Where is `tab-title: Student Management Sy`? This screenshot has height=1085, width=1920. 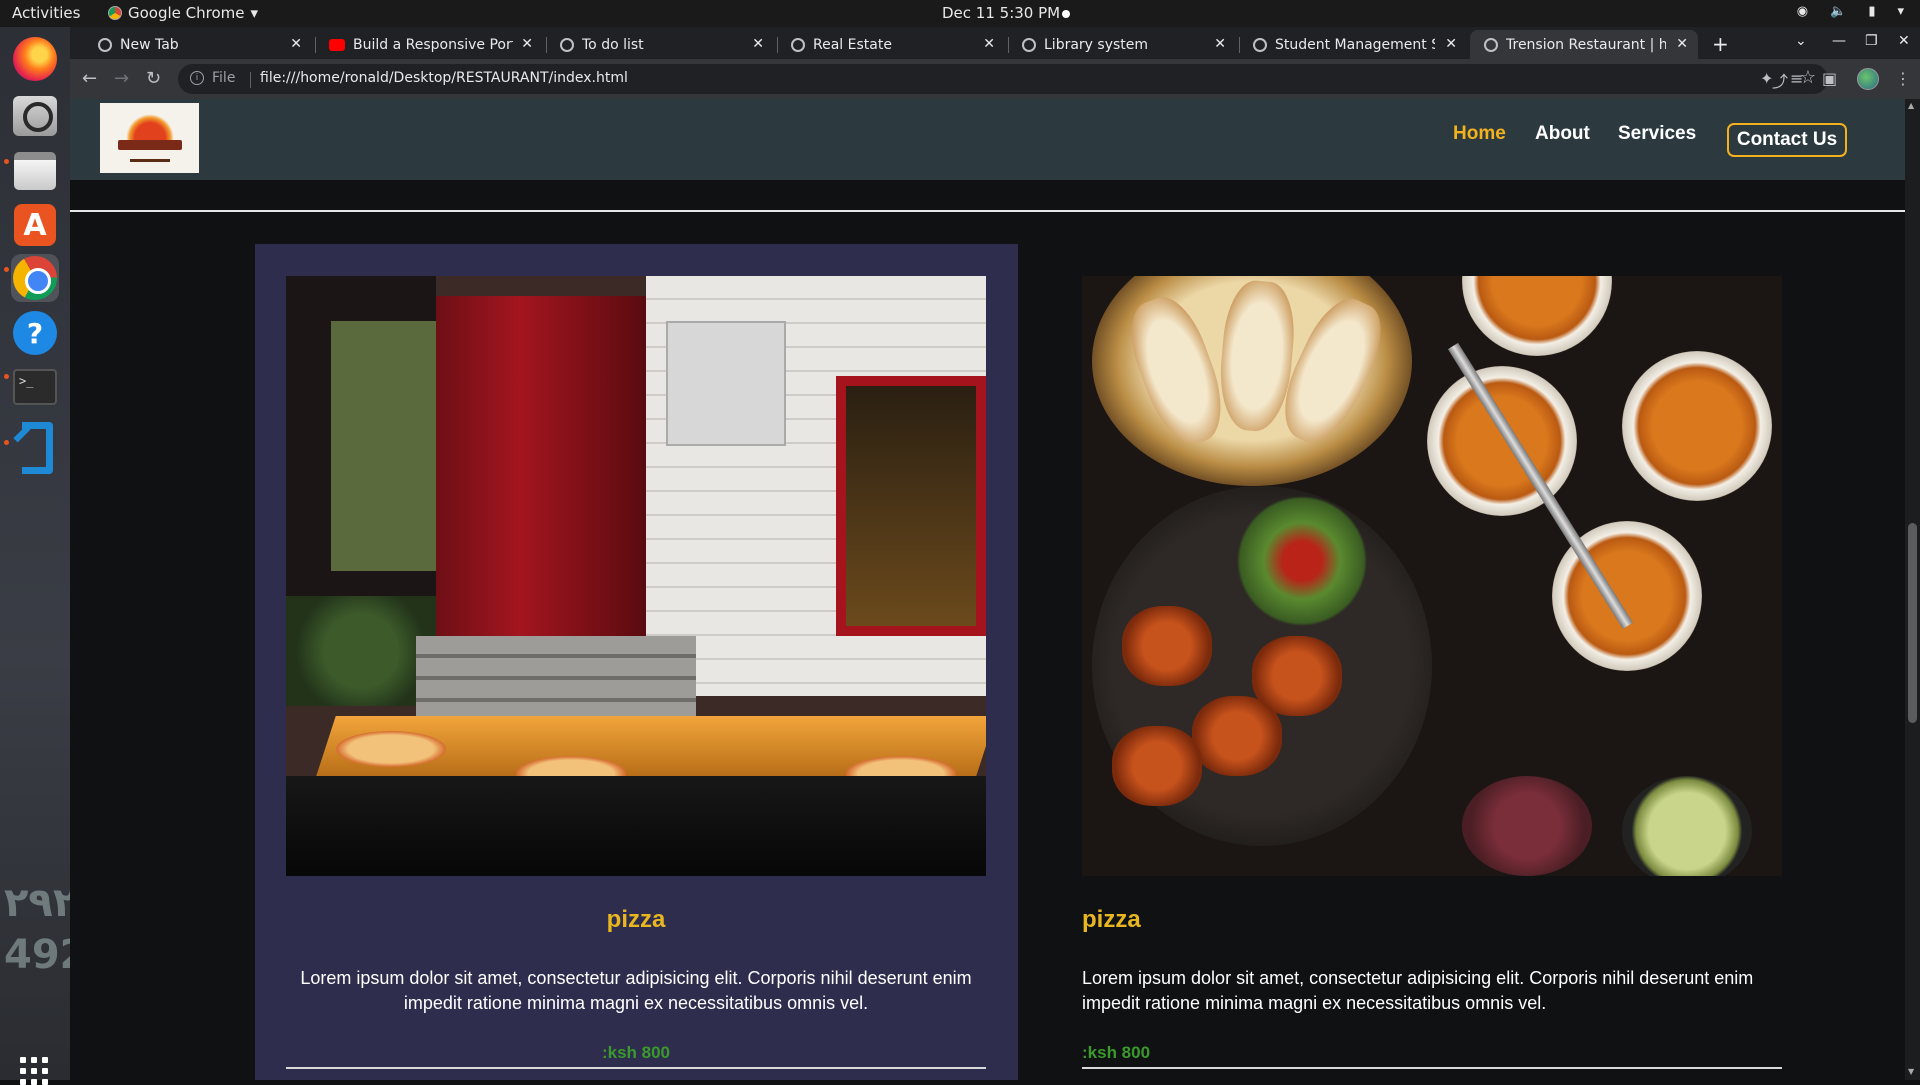 tab-title: Student Management Sy is located at coordinates (1355, 44).